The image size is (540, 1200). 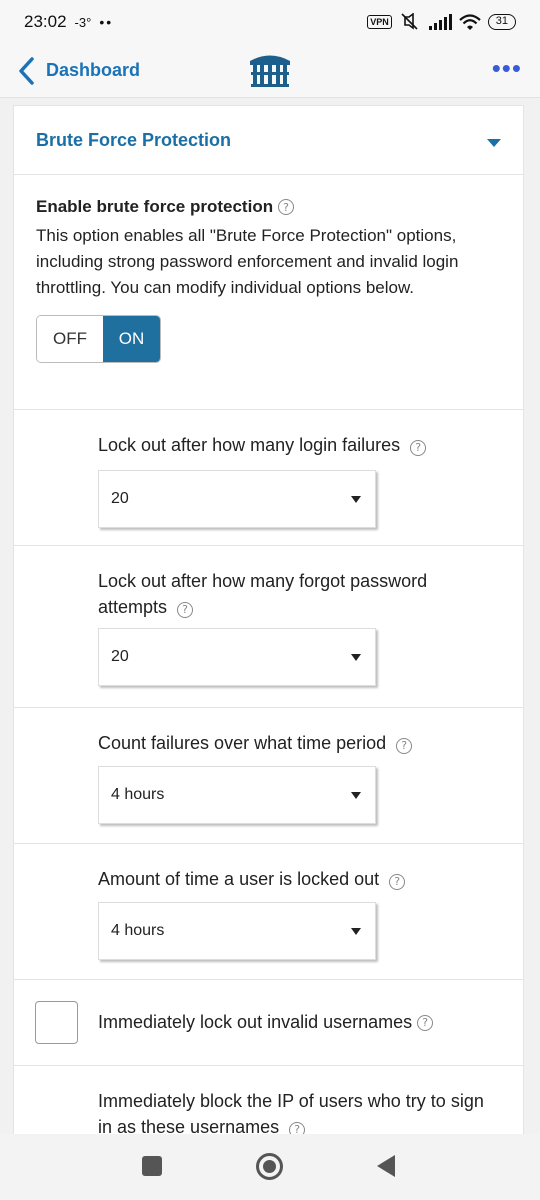 What do you see at coordinates (507, 68) in the screenshot?
I see `more-options-button: •••` at bounding box center [507, 68].